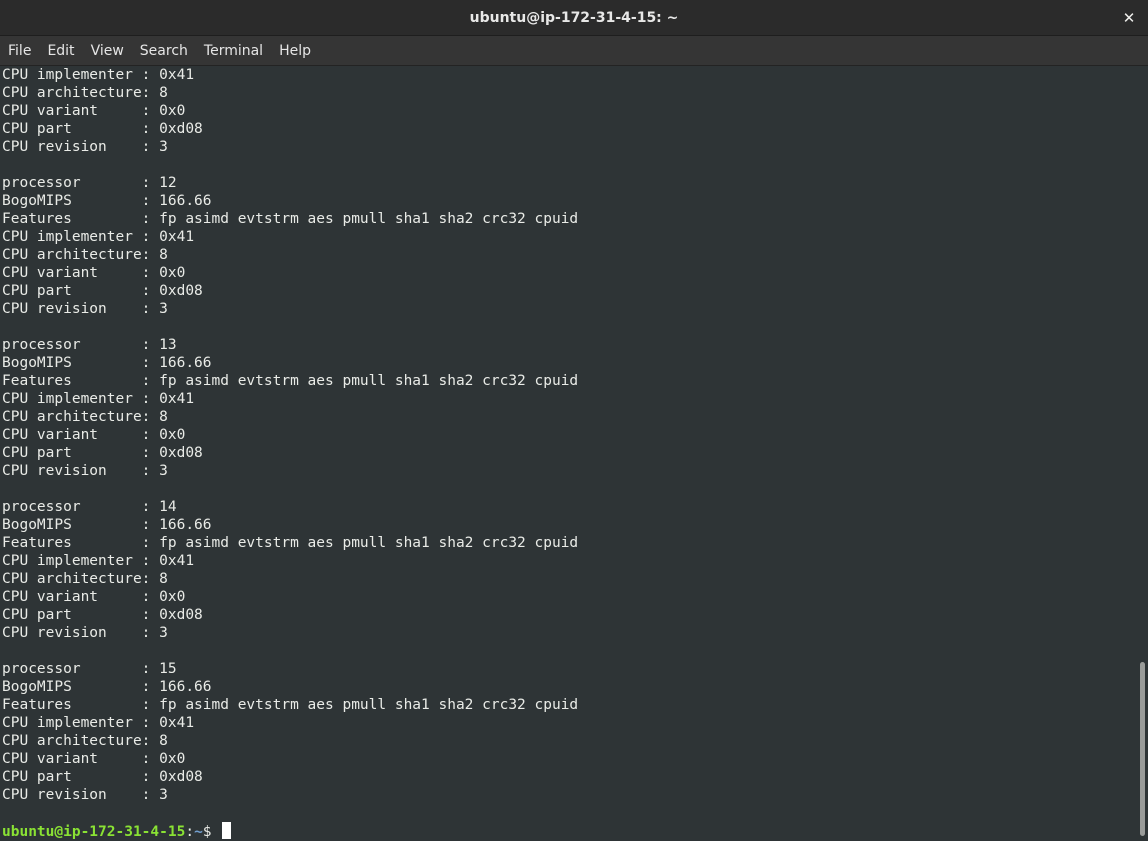 The height and width of the screenshot is (841, 1148). What do you see at coordinates (19, 51) in the screenshot?
I see `menu-file: File` at bounding box center [19, 51].